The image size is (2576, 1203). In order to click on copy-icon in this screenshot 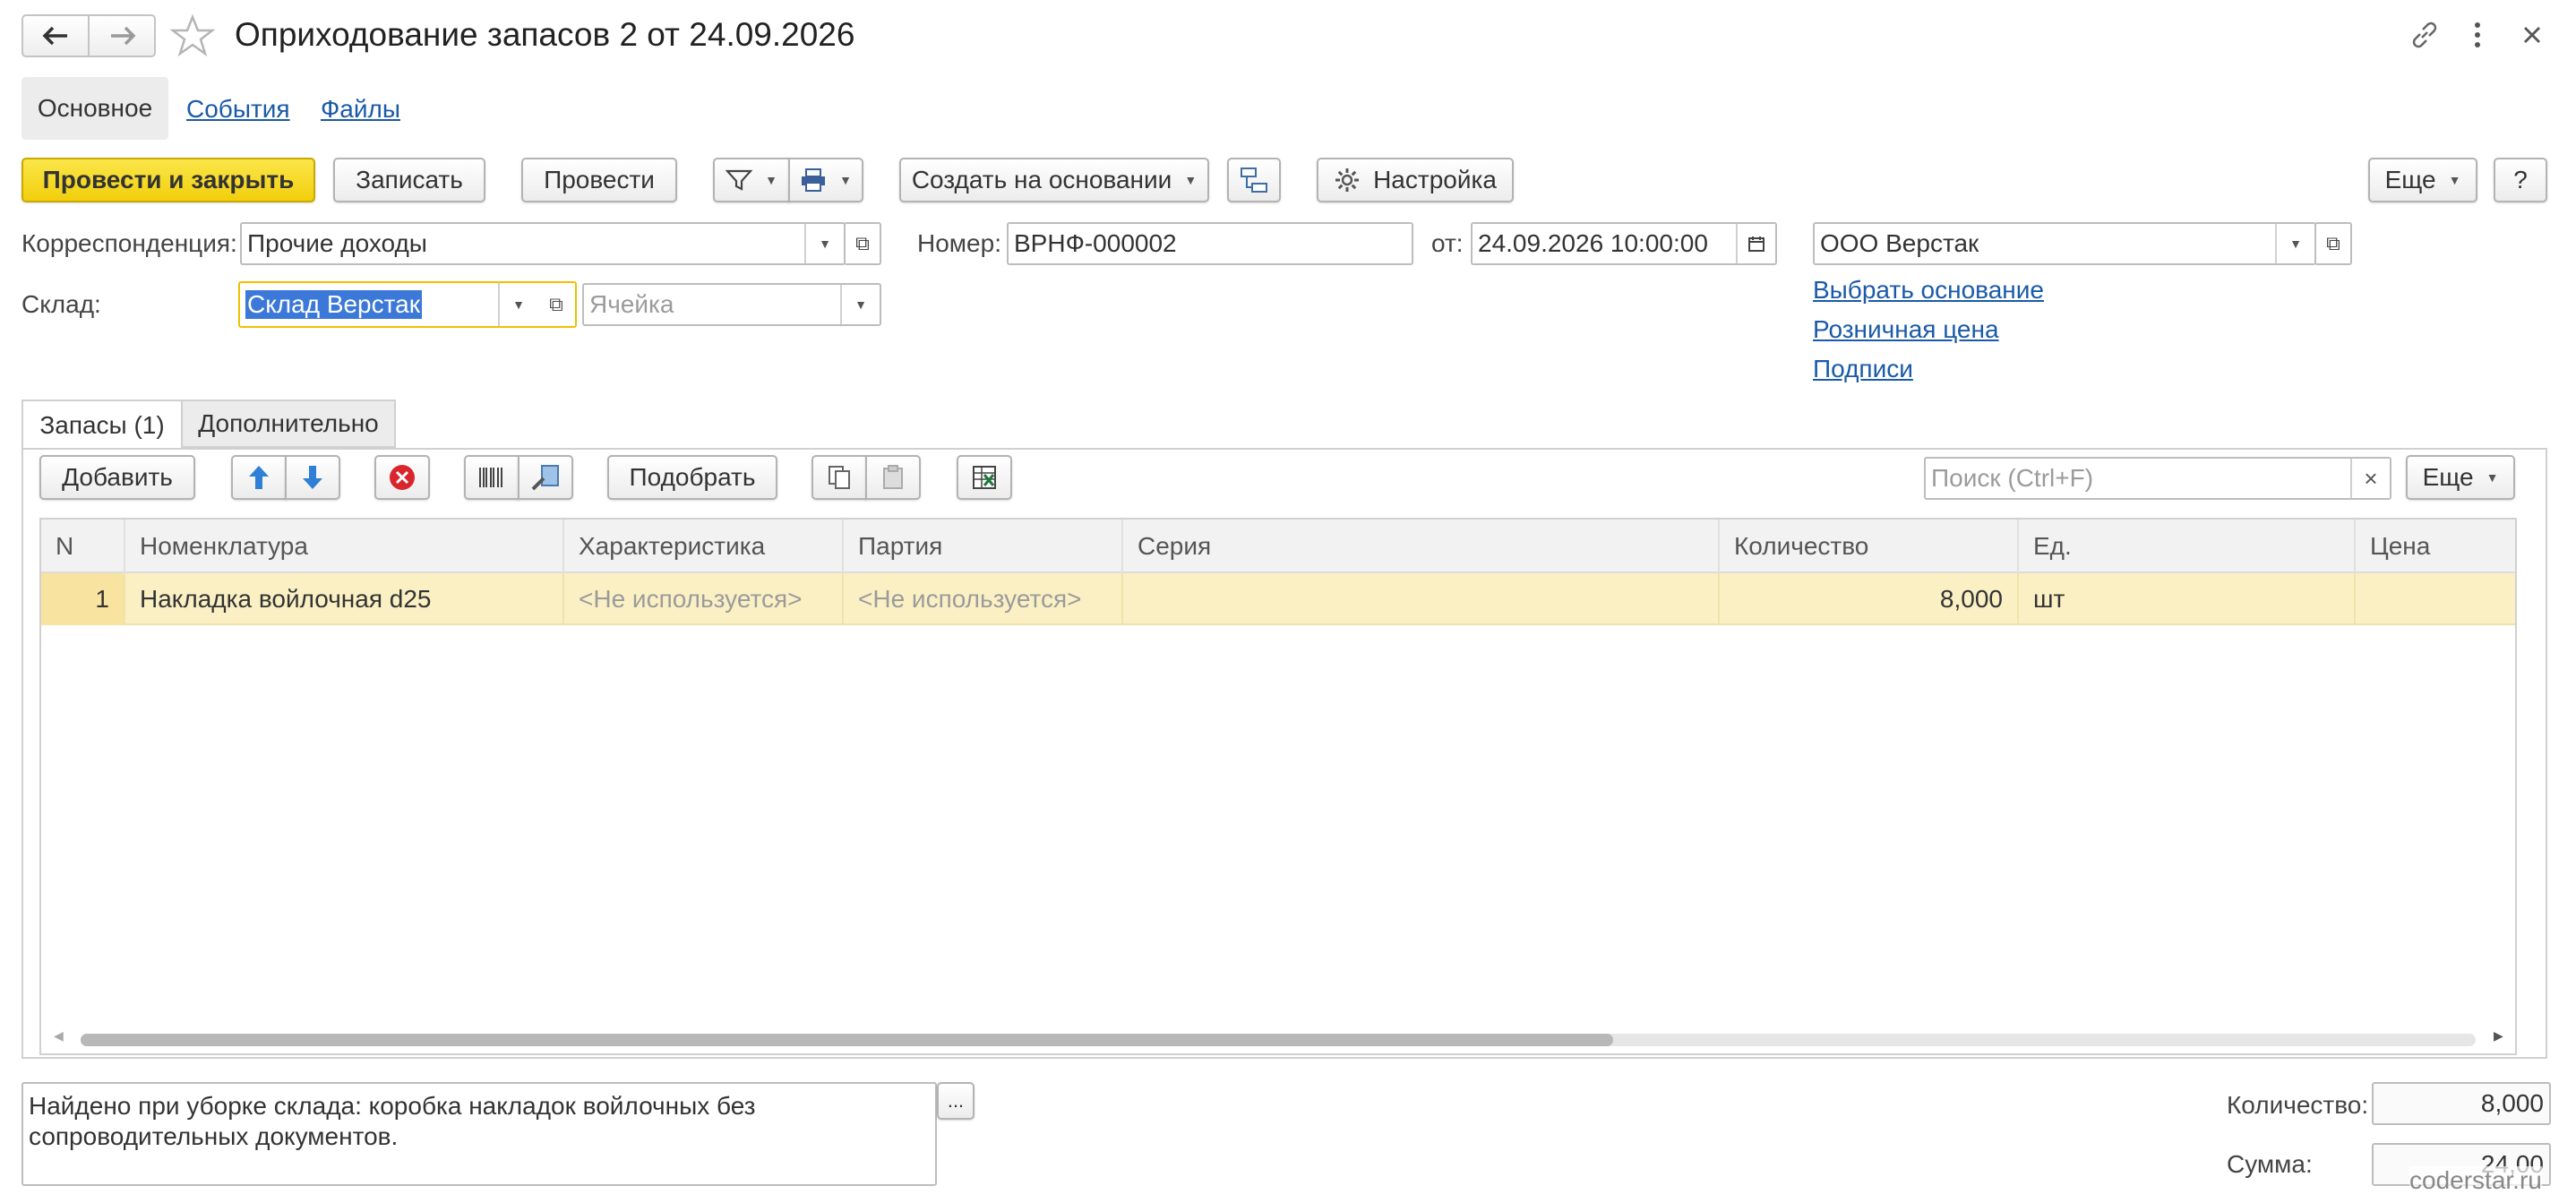, I will do `click(839, 477)`.